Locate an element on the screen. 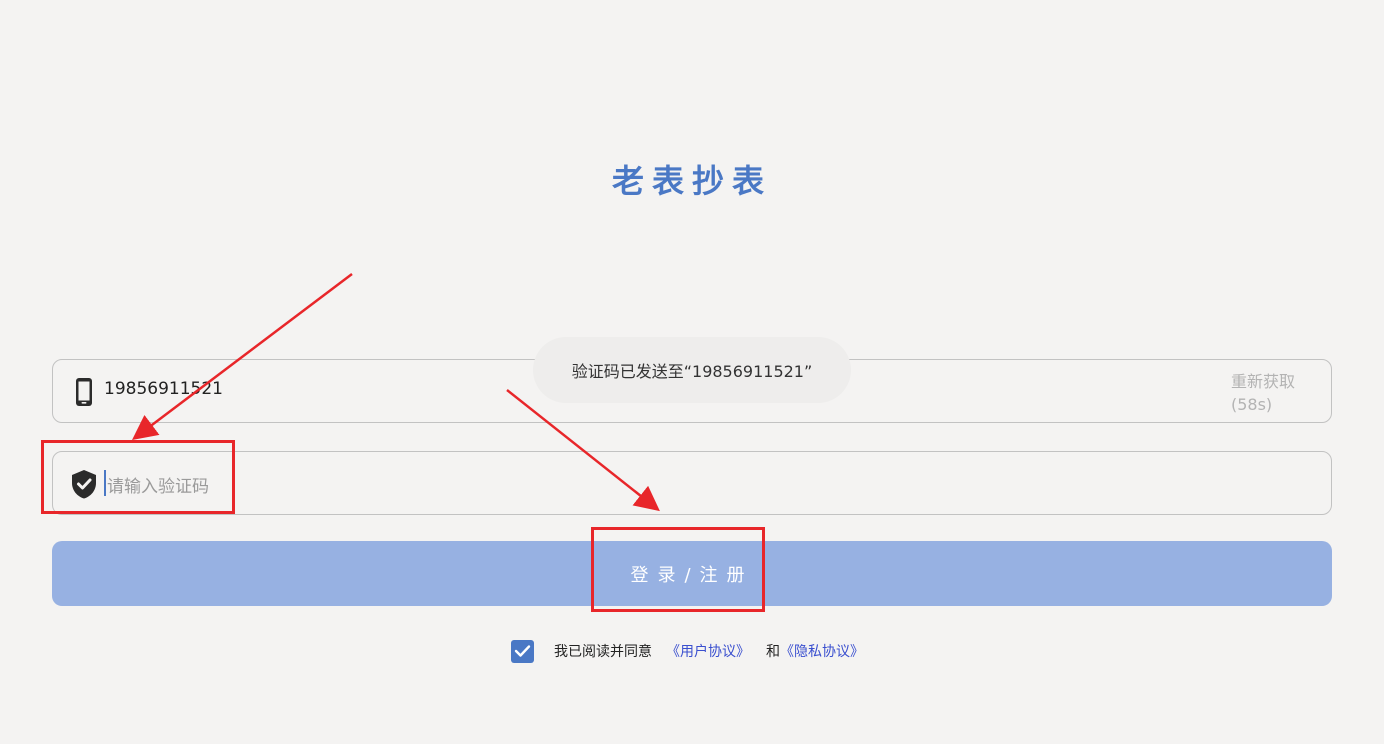 This screenshot has width=1384, height=744. resend-countdown: (58s) is located at coordinates (1251, 404).